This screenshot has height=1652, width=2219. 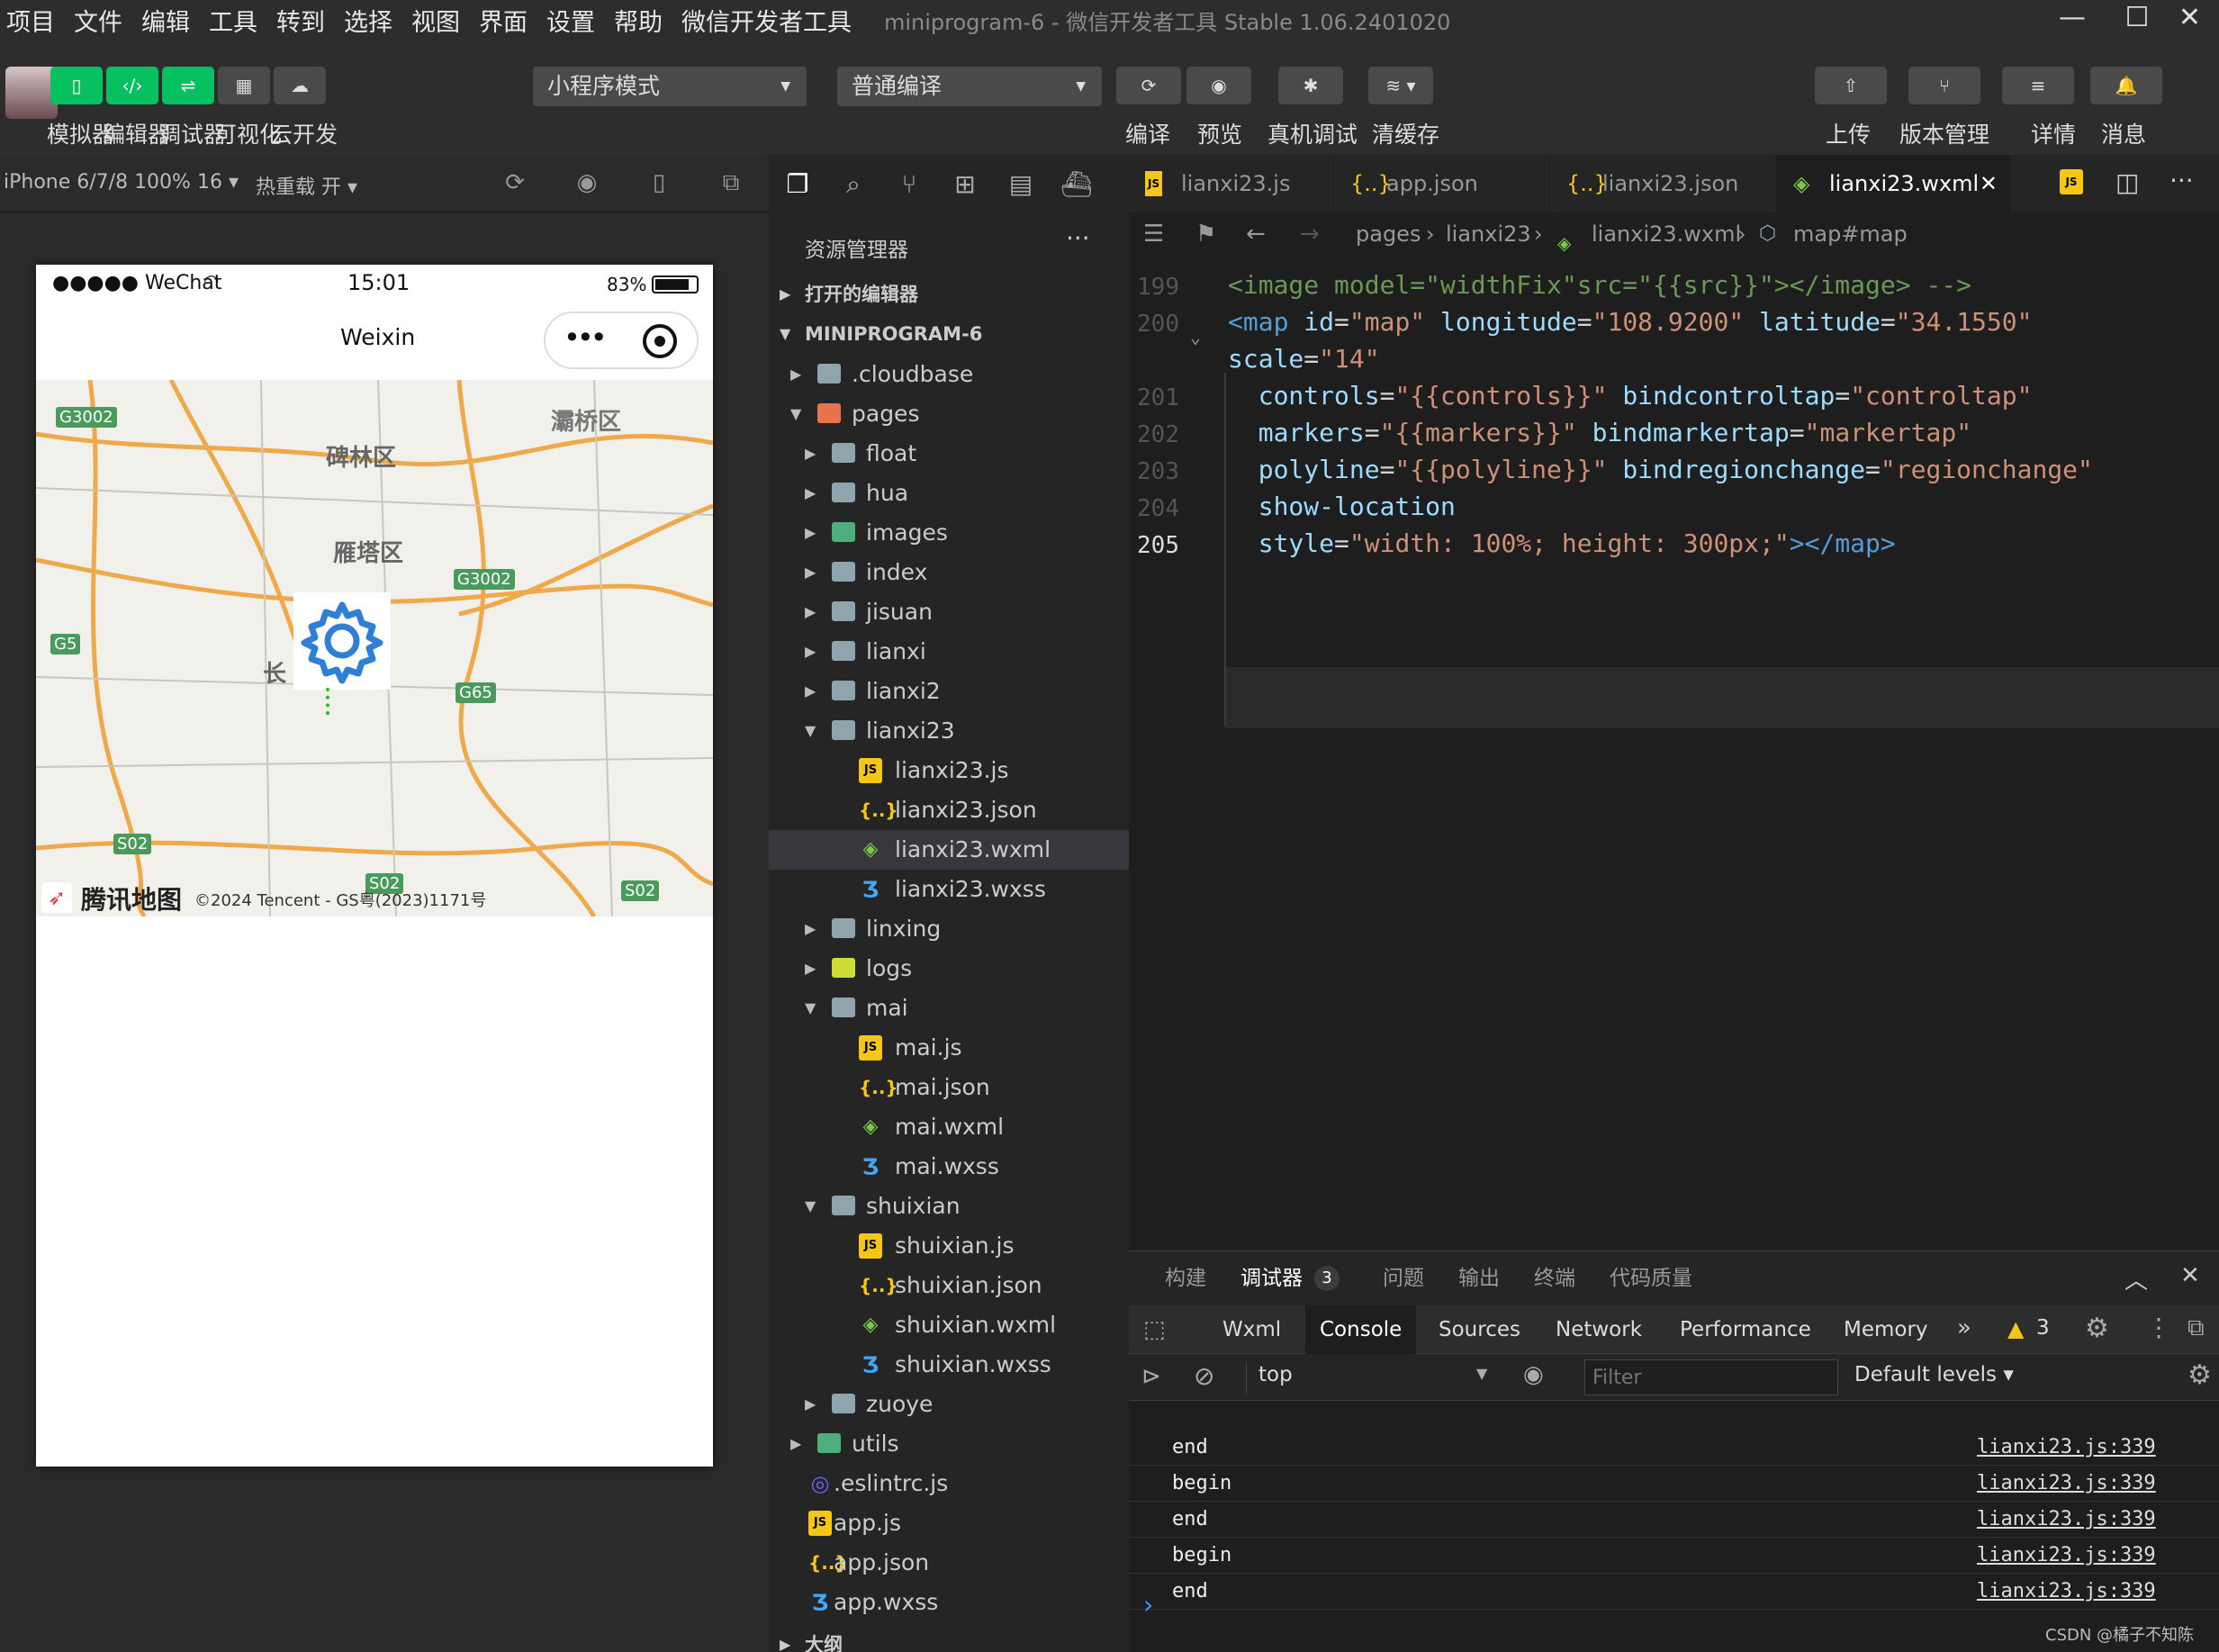 What do you see at coordinates (1479, 1329) in the screenshot?
I see `tab-sources: Sources` at bounding box center [1479, 1329].